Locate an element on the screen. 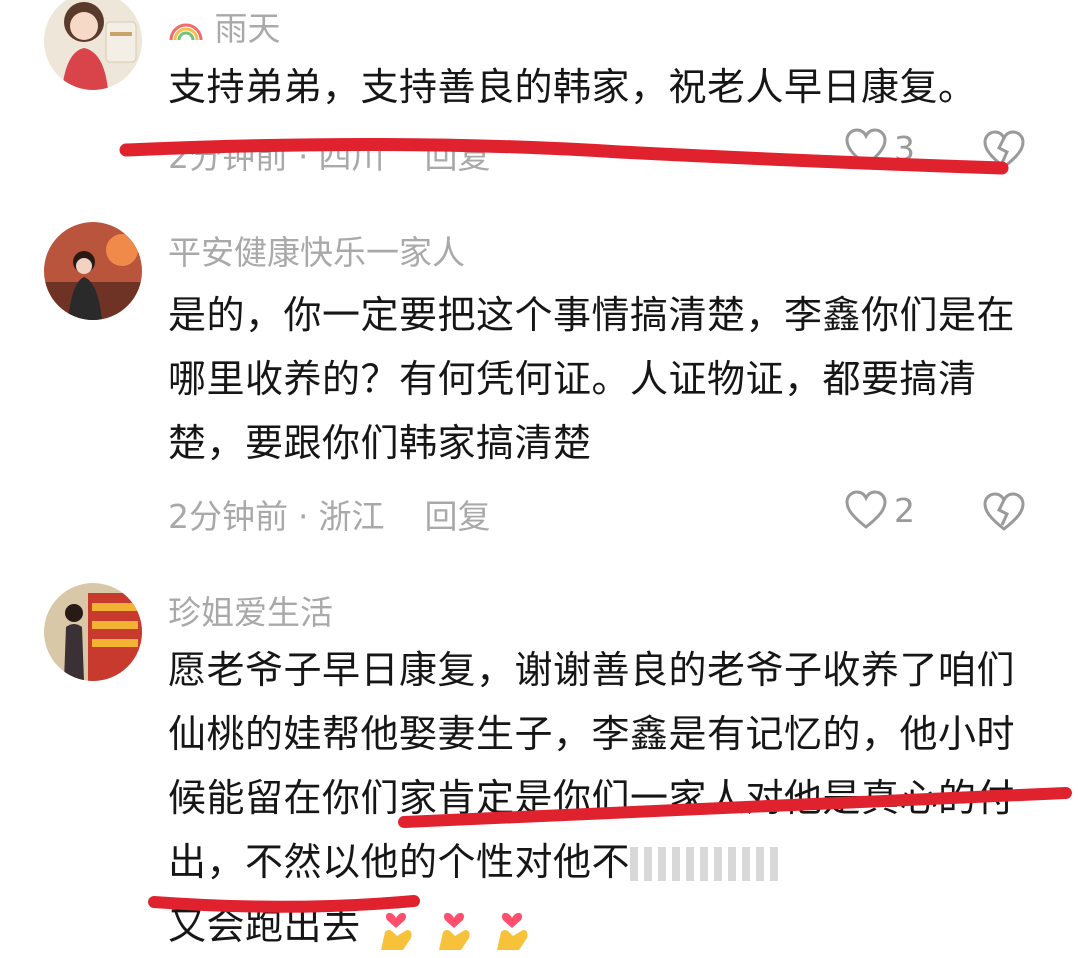 Image resolution: width=1078 pixels, height=958 pixels. username-text: 雨天 is located at coordinates (247, 28).